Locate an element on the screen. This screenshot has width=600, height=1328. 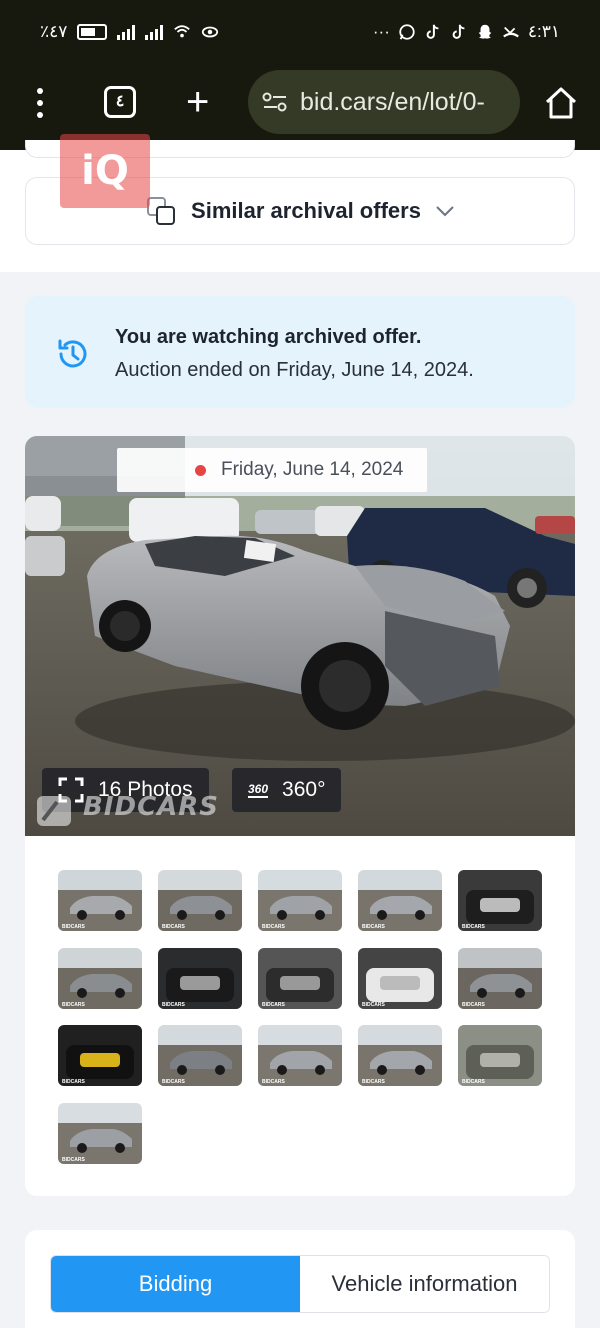
thumb-13-image: BIDCARS is located at coordinates (300, 1055).